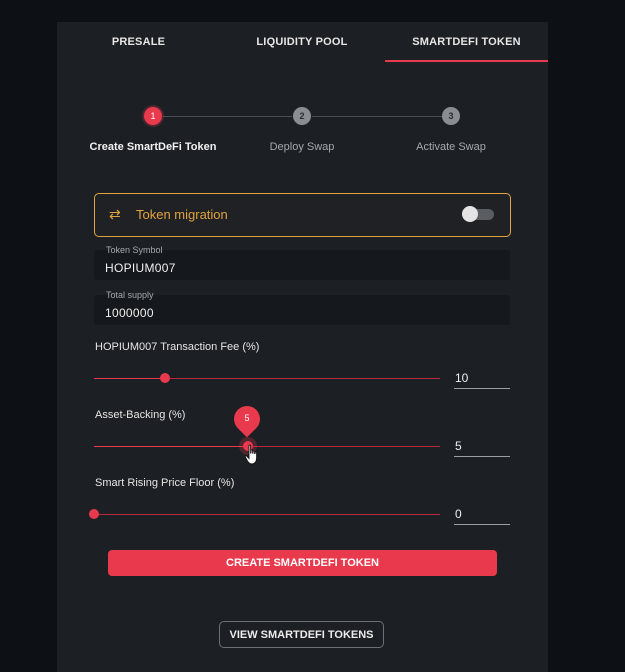 The width and height of the screenshot is (625, 672). I want to click on asset-backing-slider, so click(267, 446).